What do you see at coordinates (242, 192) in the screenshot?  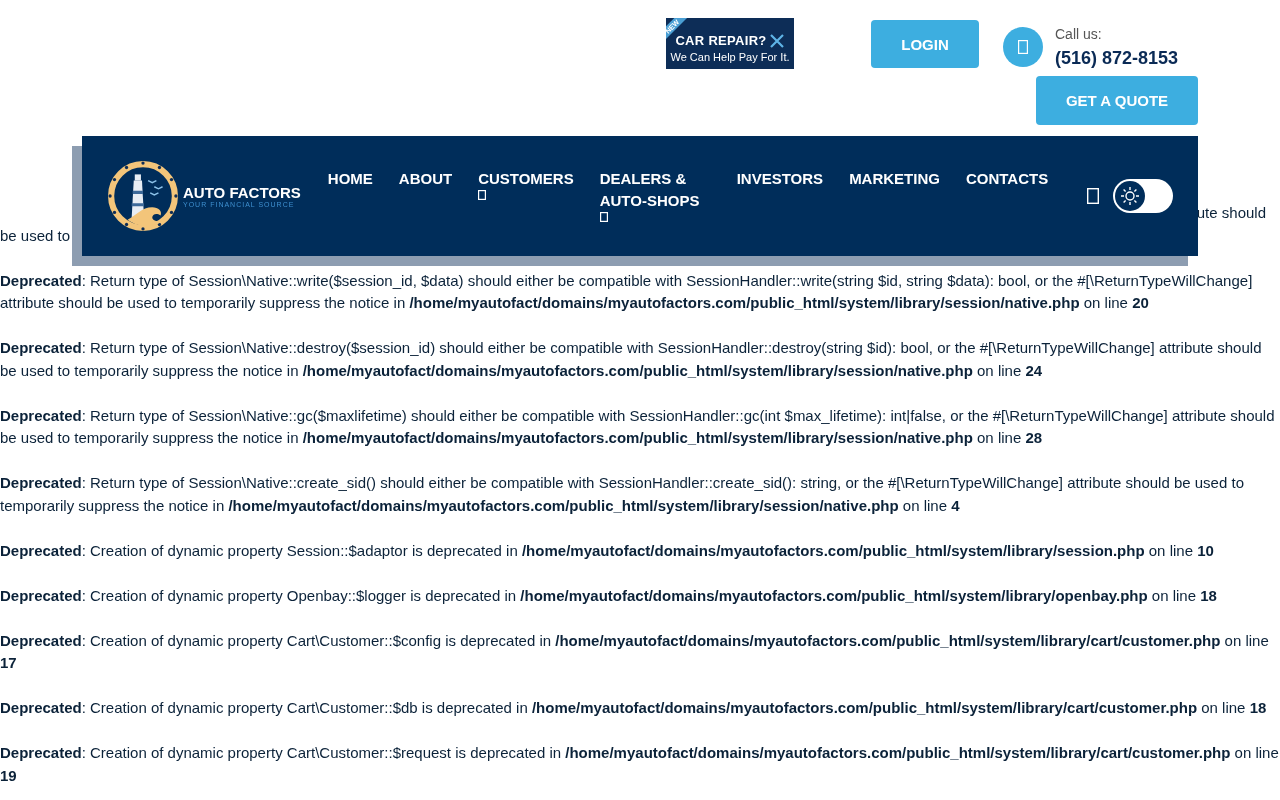 I see `logo-name: AUTO FACTORS` at bounding box center [242, 192].